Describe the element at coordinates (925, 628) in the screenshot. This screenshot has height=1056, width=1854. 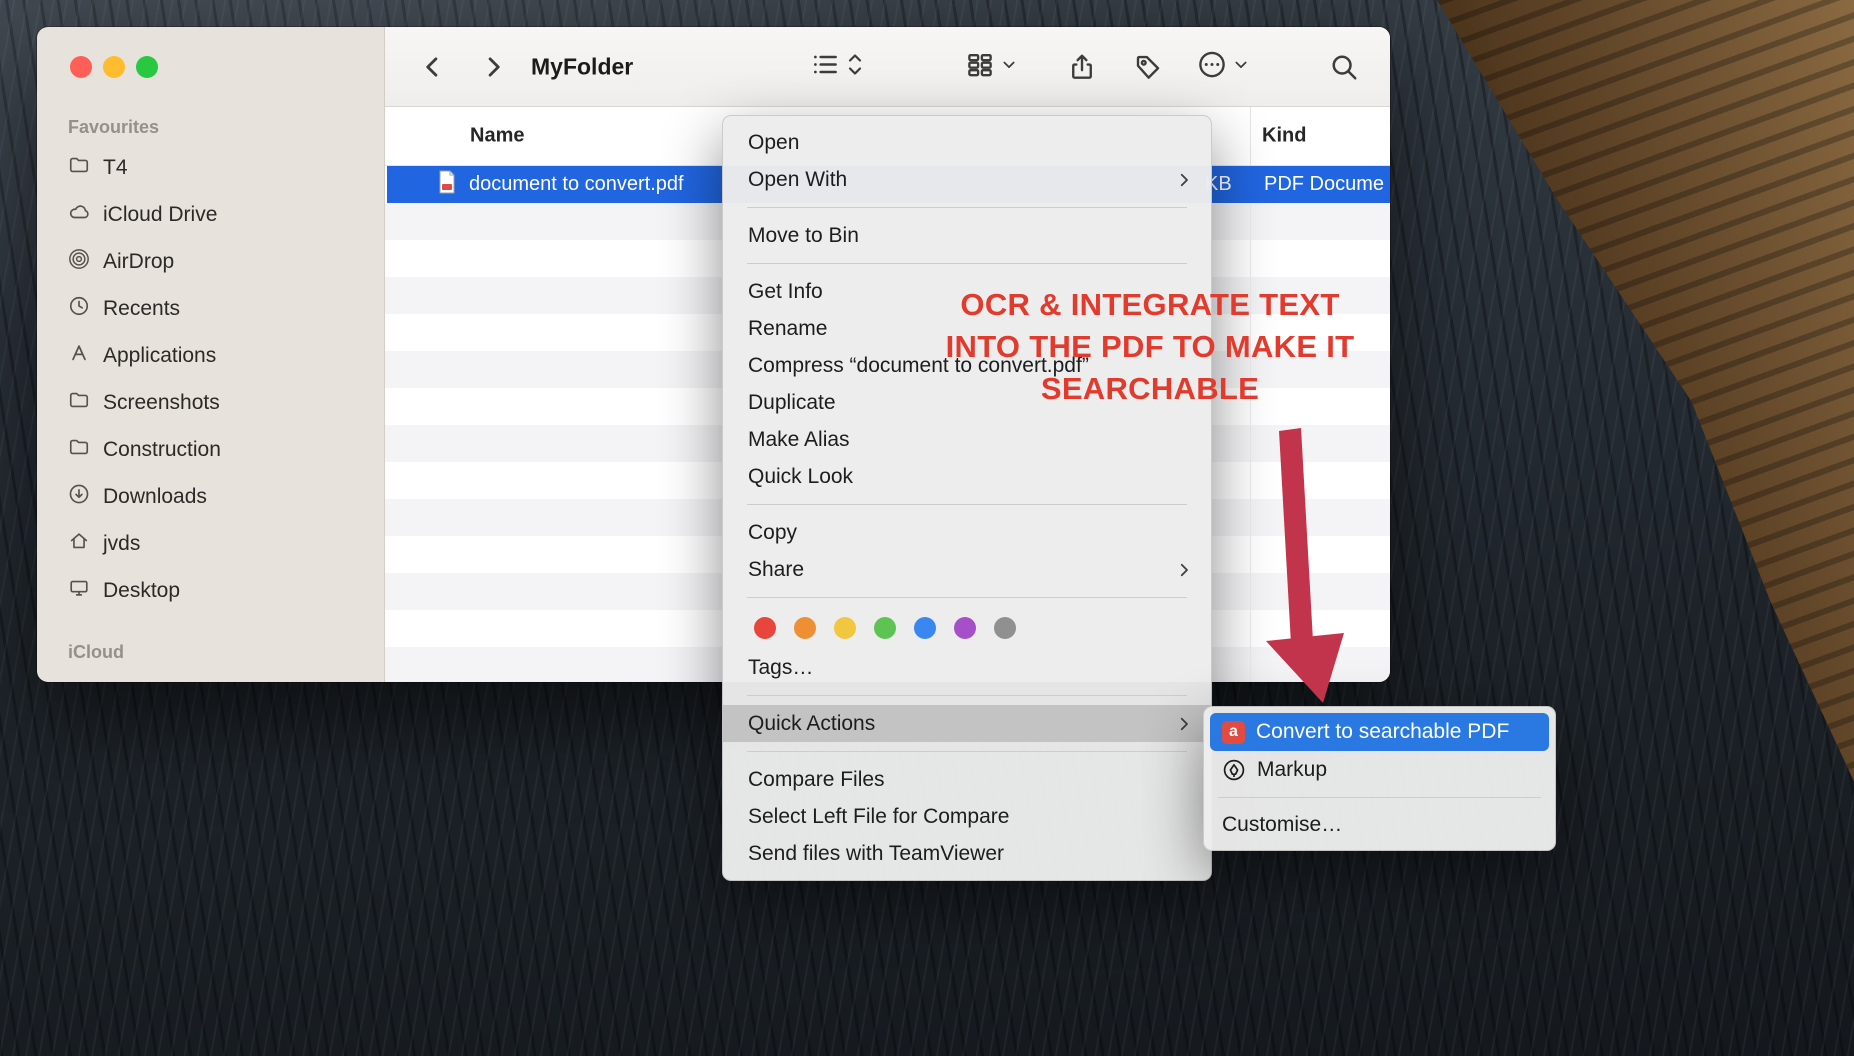
I see `tag-dot-blue` at that location.